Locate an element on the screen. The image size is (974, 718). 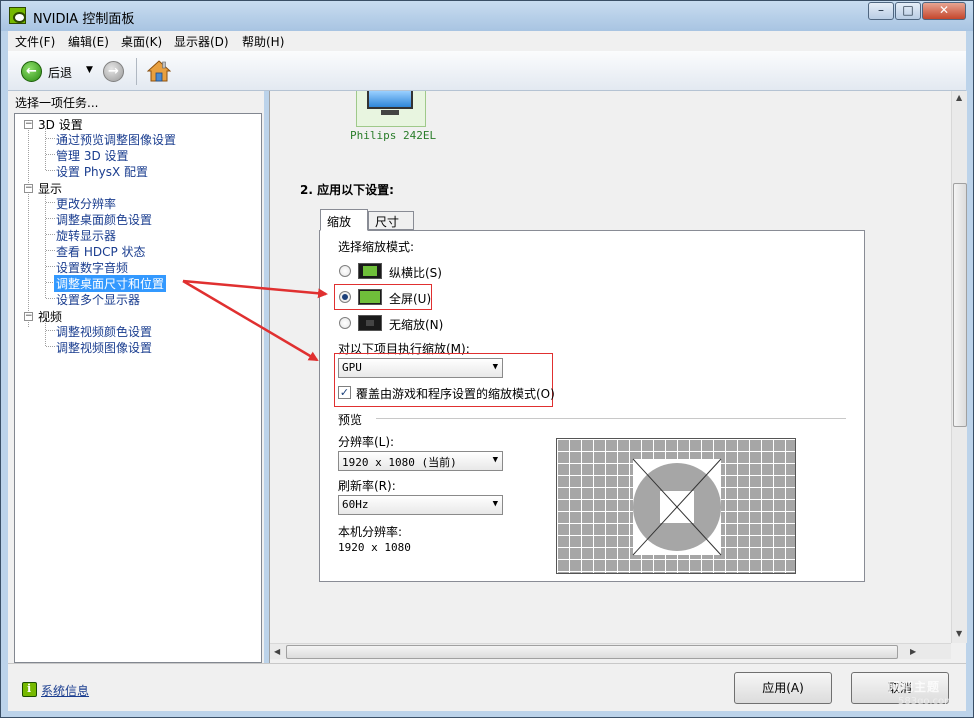
override-label: 覆盖由游戏和程序设置的缩放模式(O) is located at coordinates (455, 393).